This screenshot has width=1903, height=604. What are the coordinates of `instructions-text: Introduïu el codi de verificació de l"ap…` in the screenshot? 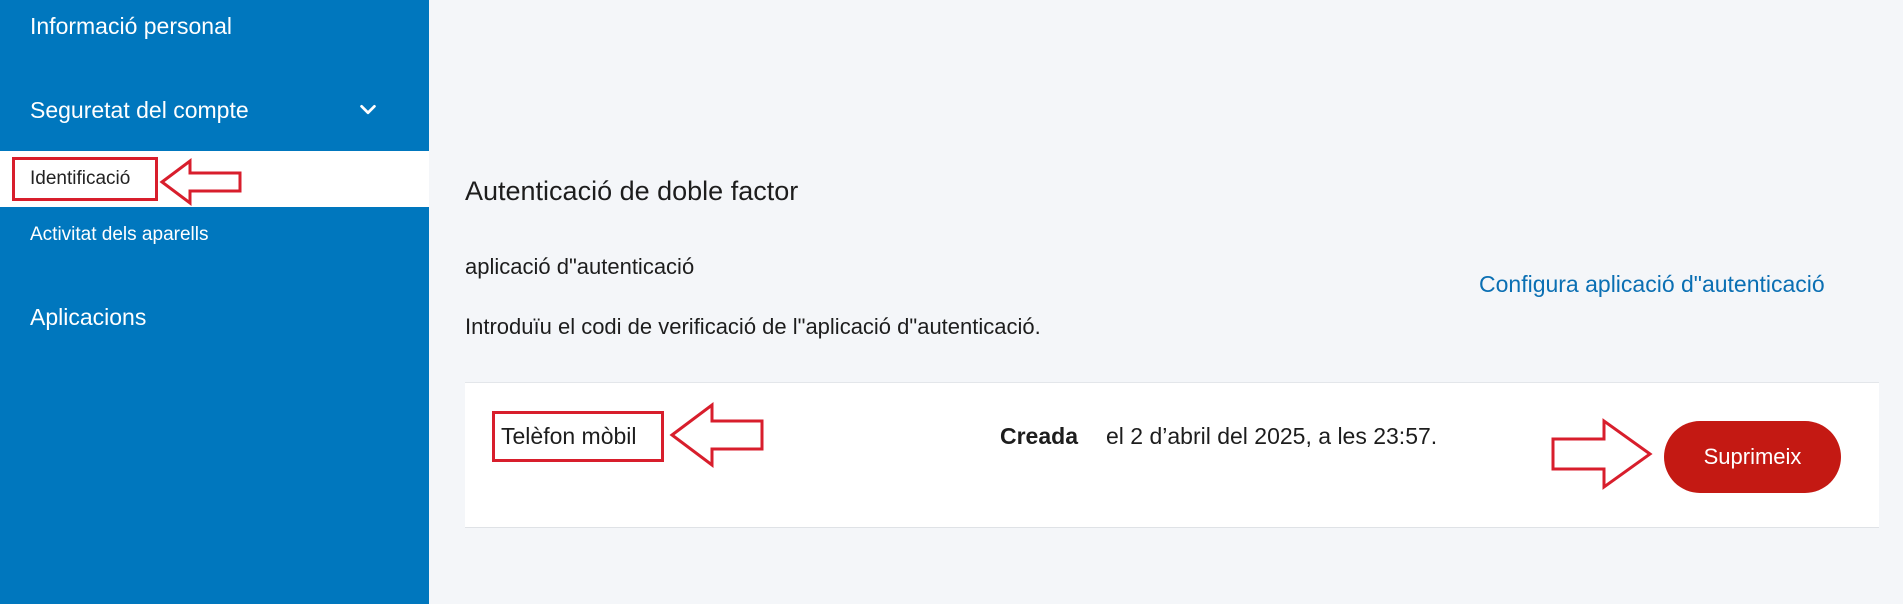 It's located at (753, 326).